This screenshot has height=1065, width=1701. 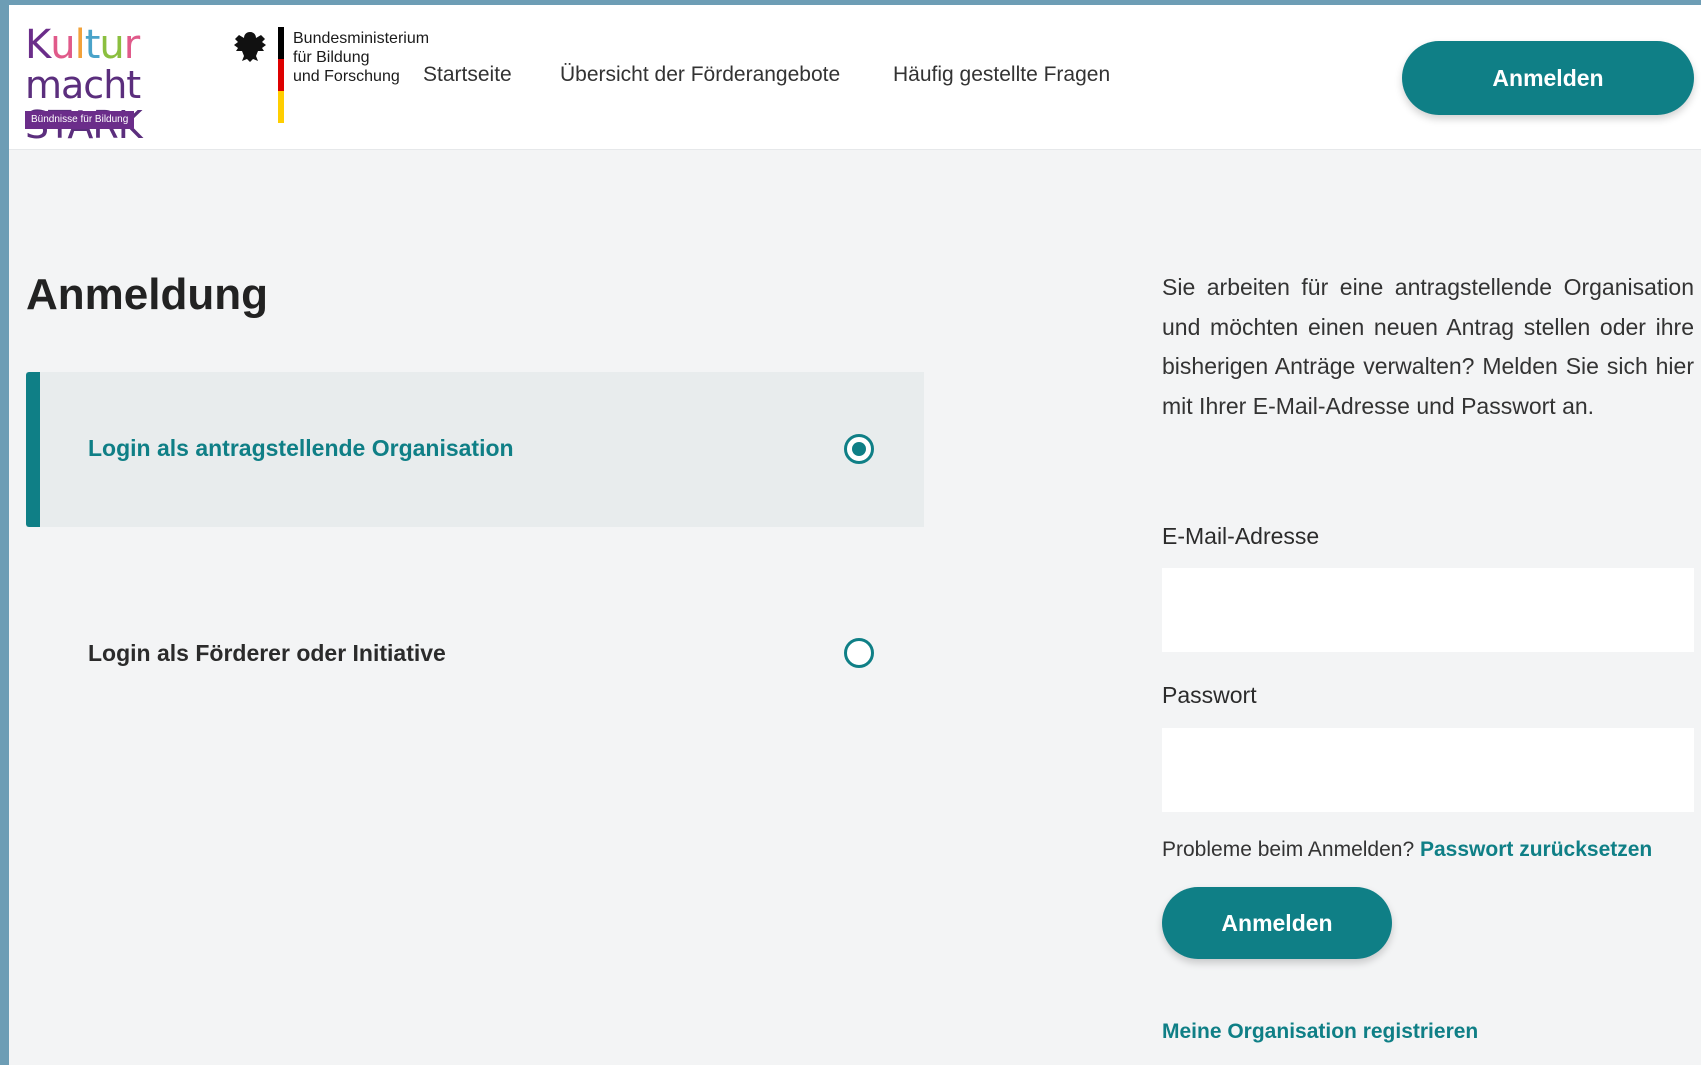 What do you see at coordinates (267, 653) in the screenshot?
I see `login-option-label: Login als Förderer oder Initiative` at bounding box center [267, 653].